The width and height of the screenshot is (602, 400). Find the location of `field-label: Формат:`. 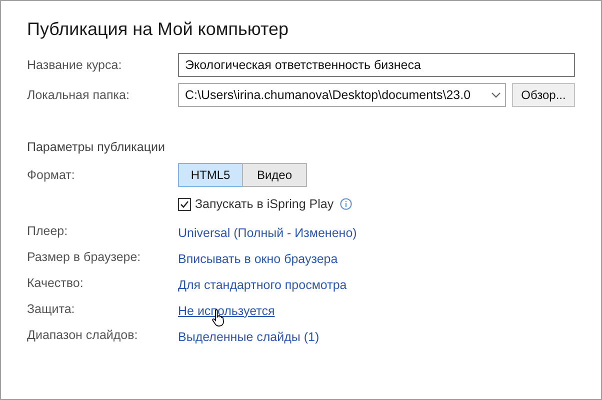

field-label: Формат: is located at coordinates (51, 175).